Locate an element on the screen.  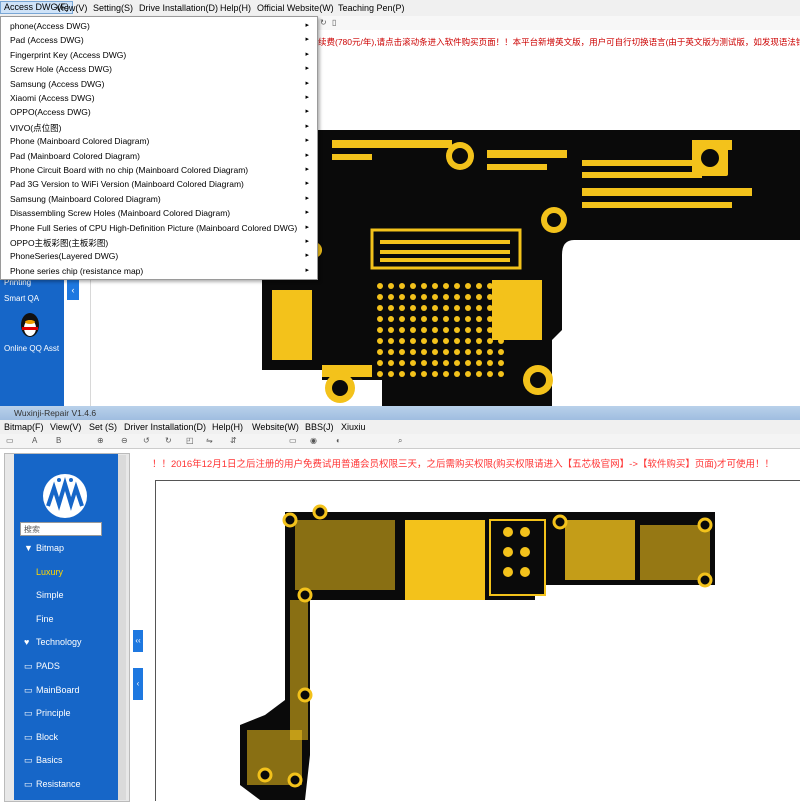
nav-item-bitmap: ▼ Bitmap is located at coordinates (44, 548).